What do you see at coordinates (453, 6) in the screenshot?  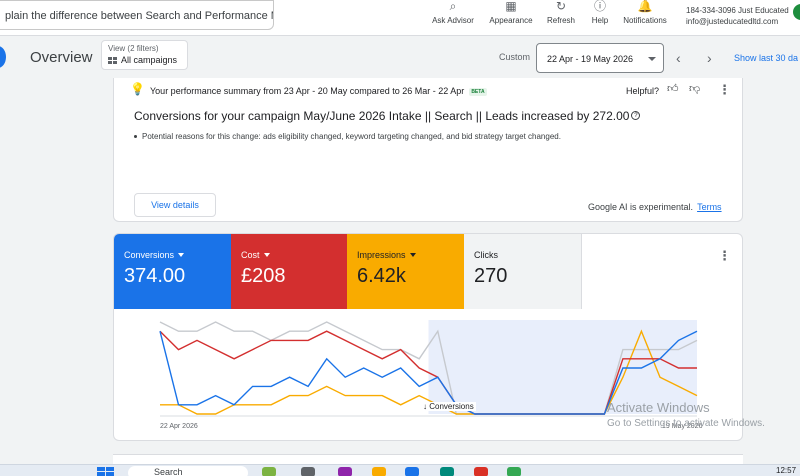 I see `search-icon: ⌕` at bounding box center [453, 6].